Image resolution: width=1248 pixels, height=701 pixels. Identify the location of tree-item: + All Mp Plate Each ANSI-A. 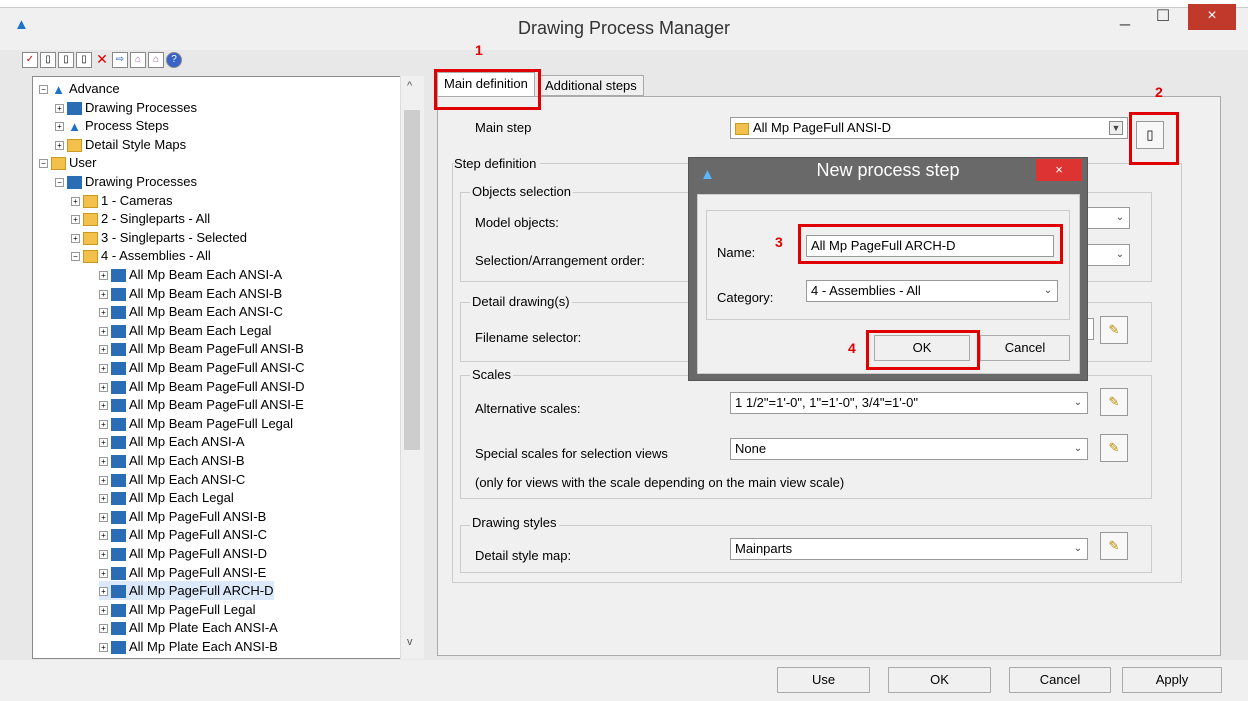
(188, 627).